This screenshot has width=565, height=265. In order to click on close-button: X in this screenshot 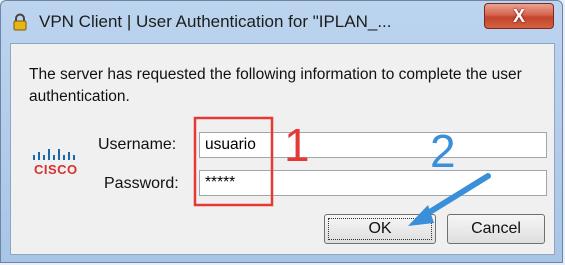, I will do `click(519, 16)`.